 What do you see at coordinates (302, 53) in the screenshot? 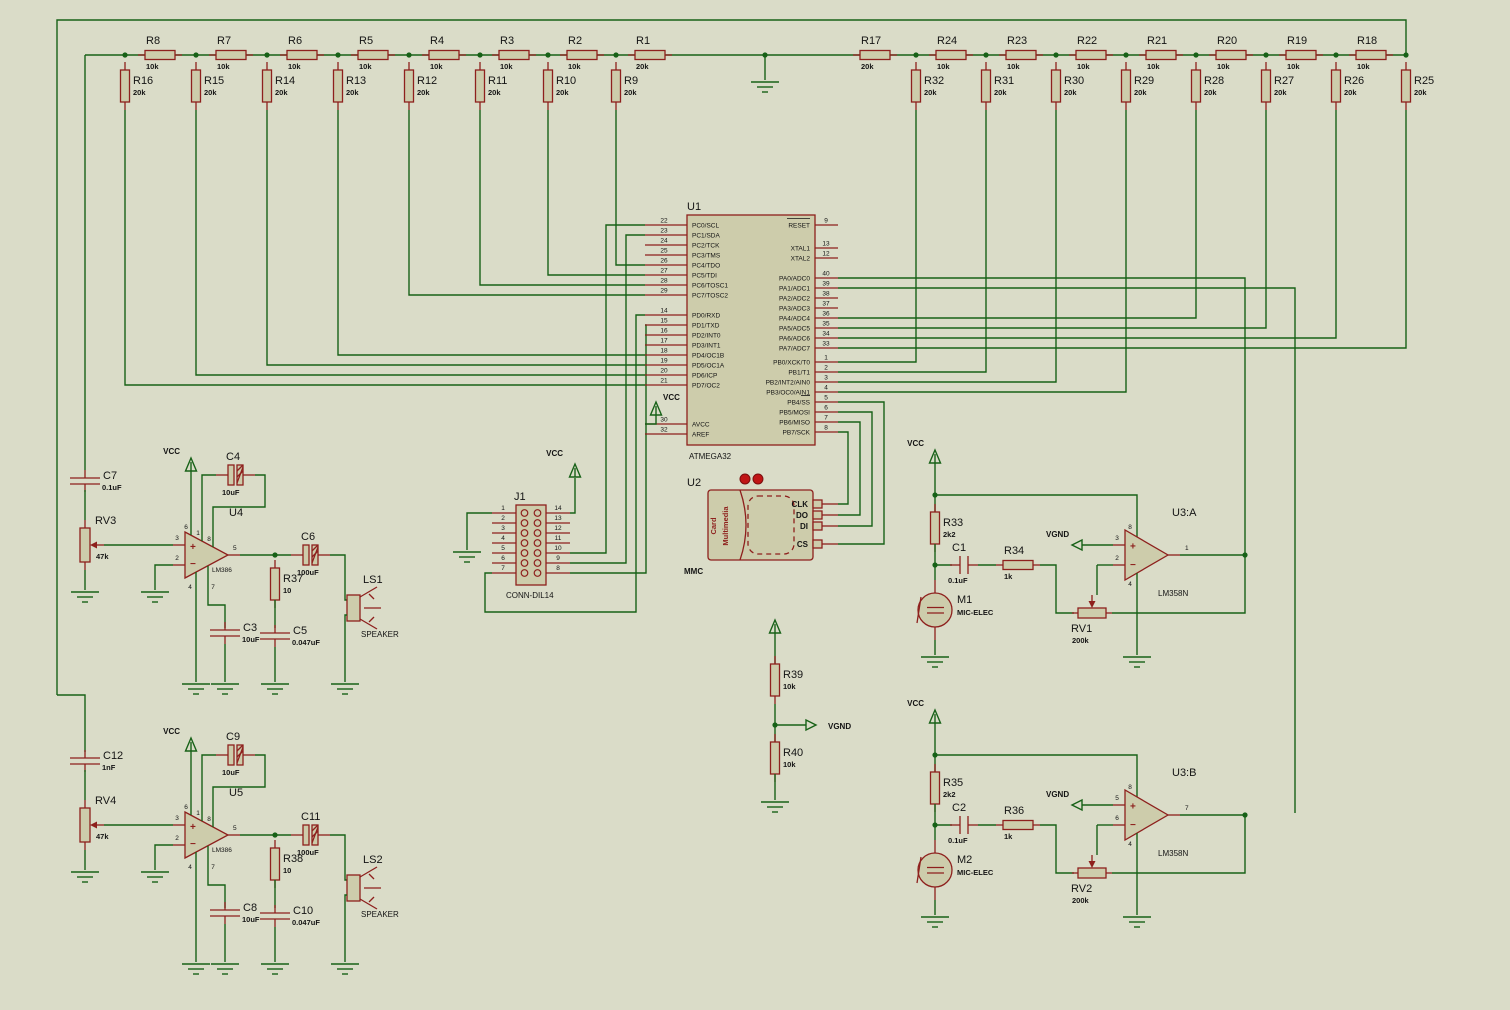
I see `resistor: R6 10k` at bounding box center [302, 53].